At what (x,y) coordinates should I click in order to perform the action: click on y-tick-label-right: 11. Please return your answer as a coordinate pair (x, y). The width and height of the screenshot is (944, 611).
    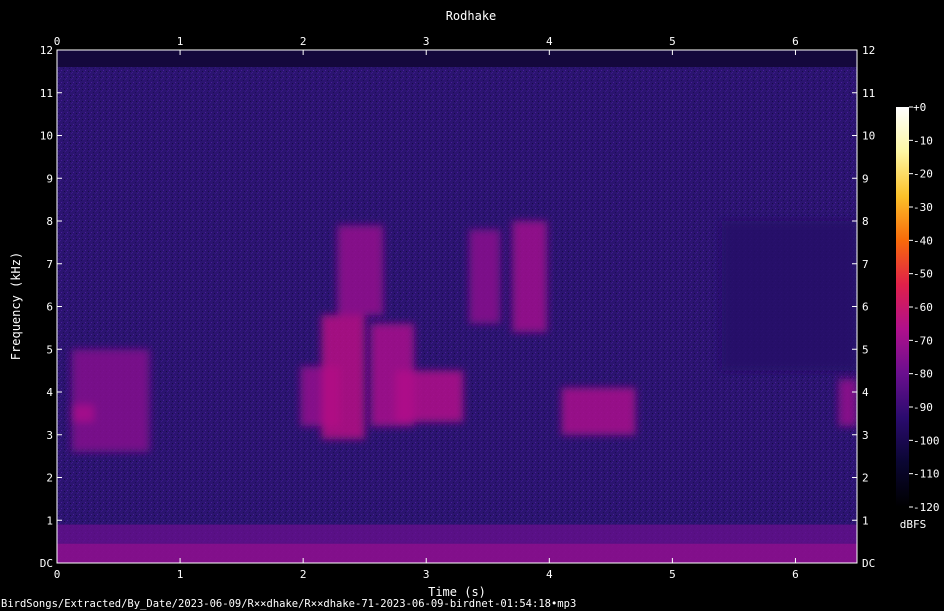
    Looking at the image, I should click on (868, 93).